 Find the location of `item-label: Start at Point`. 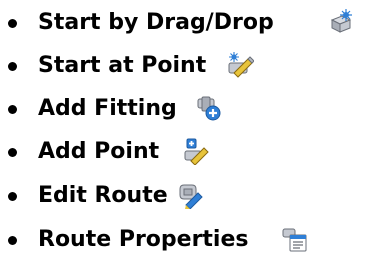

item-label: Start at Point is located at coordinates (122, 65).